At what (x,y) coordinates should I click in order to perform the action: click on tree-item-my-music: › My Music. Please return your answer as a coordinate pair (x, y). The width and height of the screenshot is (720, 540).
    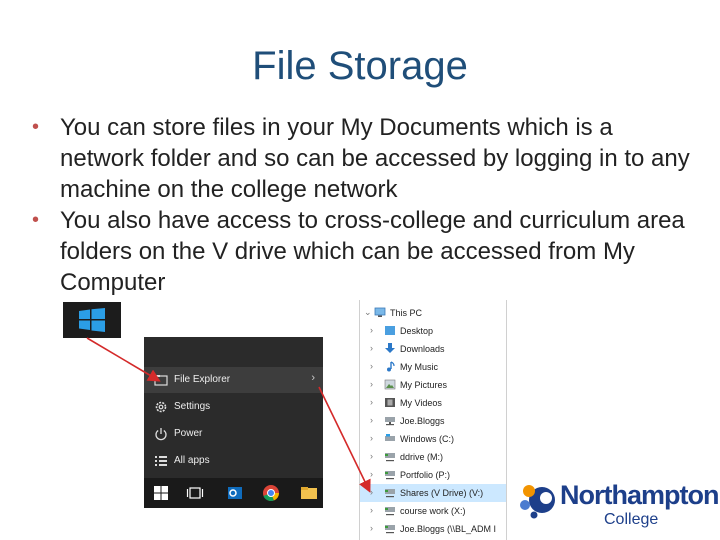
    Looking at the image, I should click on (433, 367).